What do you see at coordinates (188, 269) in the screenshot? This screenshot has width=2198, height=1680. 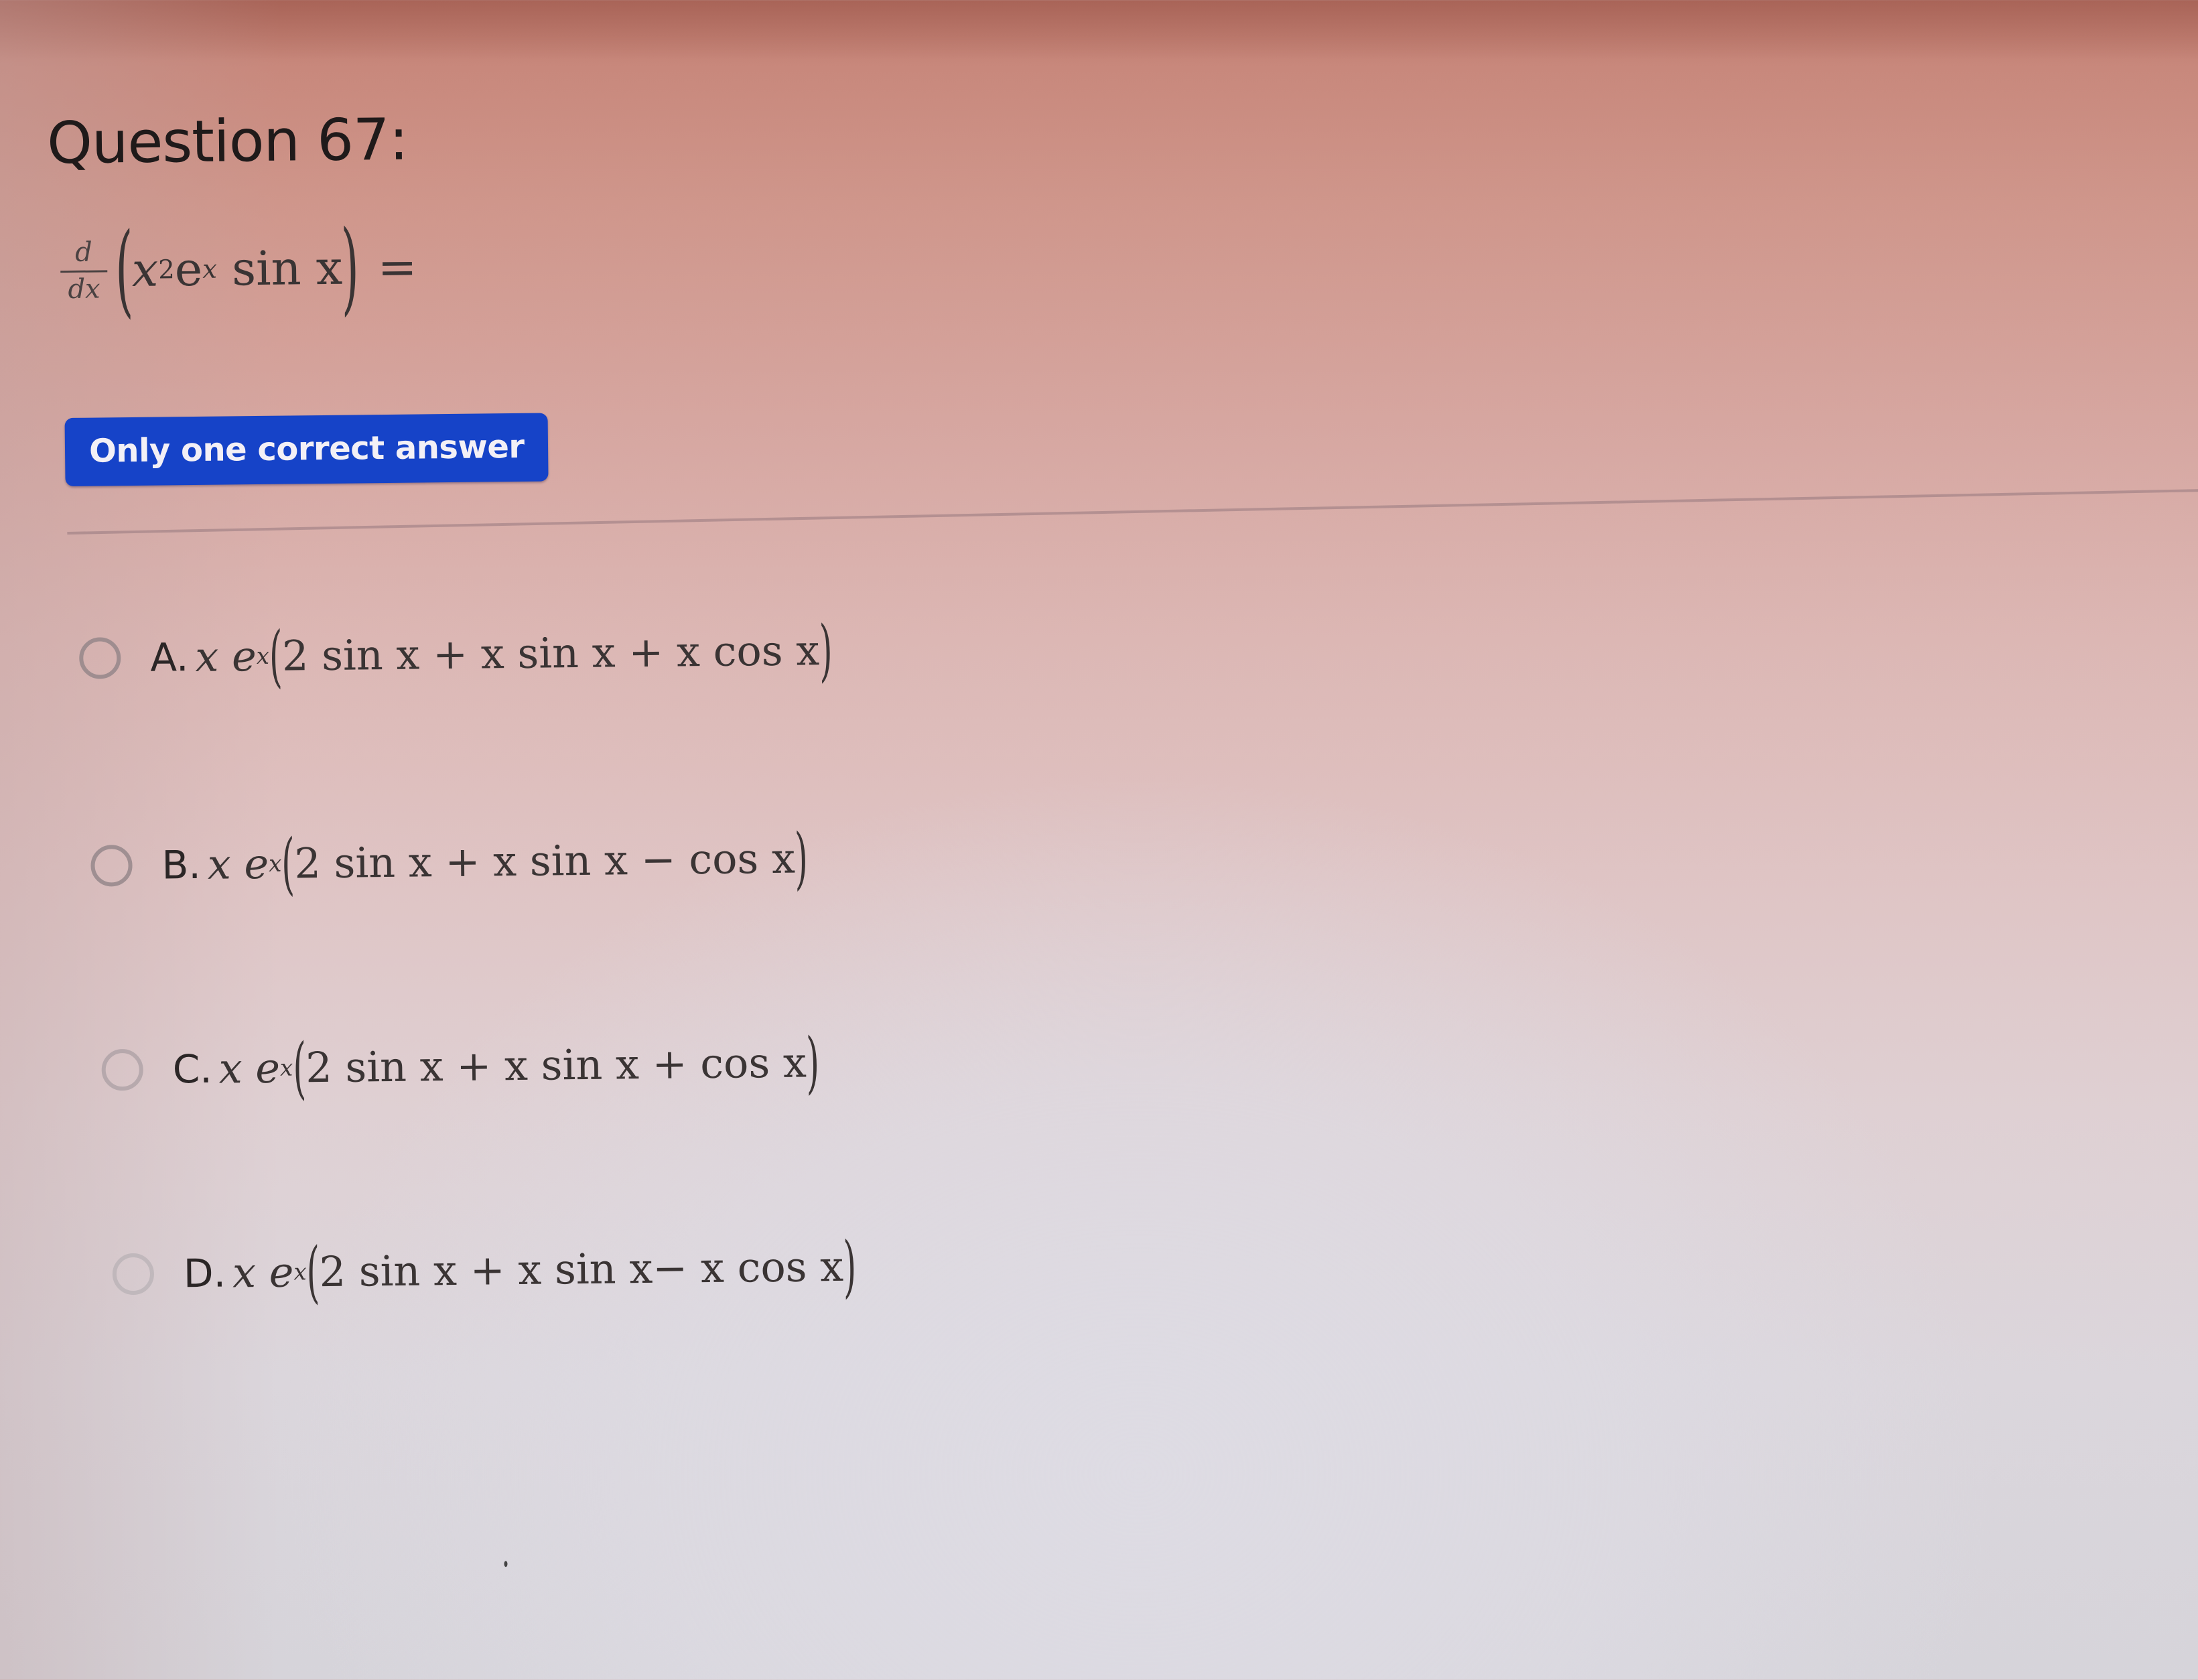 I see `expr-e: e` at bounding box center [188, 269].